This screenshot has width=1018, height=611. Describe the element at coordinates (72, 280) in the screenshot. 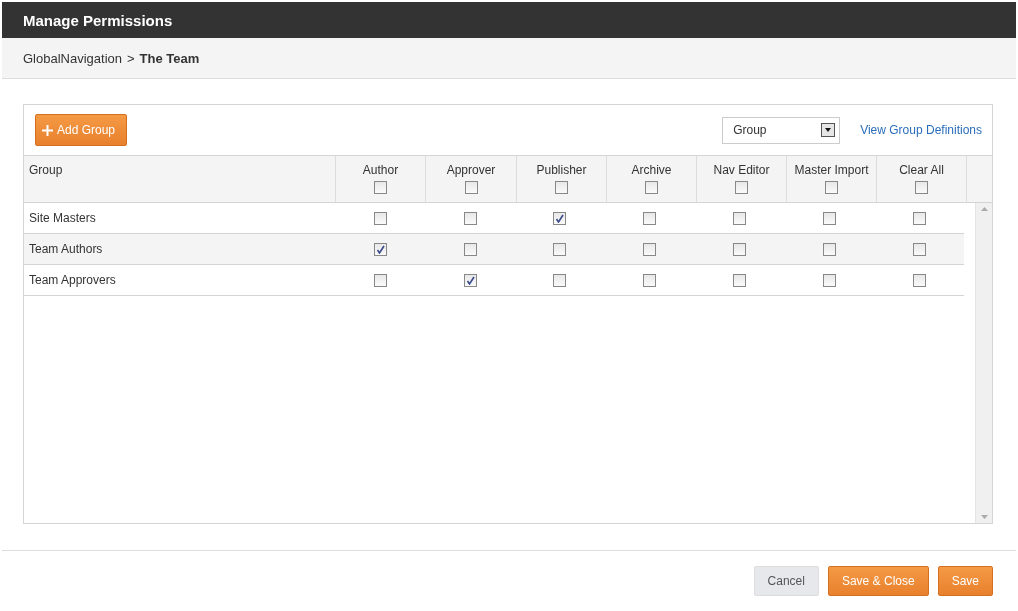

I see `group-name: Team Approvers` at that location.